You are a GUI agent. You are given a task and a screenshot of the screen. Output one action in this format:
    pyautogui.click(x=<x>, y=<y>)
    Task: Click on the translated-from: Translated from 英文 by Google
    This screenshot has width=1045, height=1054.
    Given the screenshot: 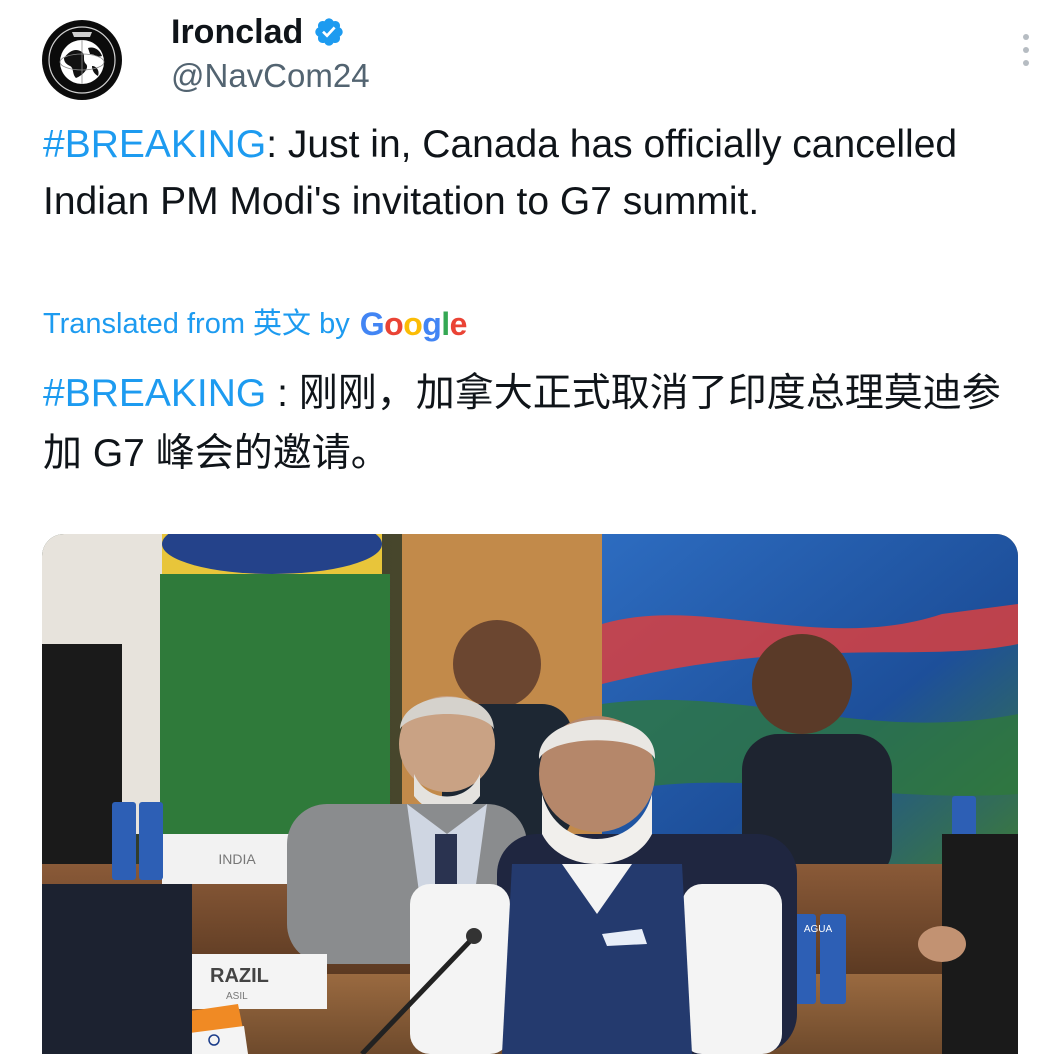 What is the action you would take?
    pyautogui.click(x=255, y=324)
    